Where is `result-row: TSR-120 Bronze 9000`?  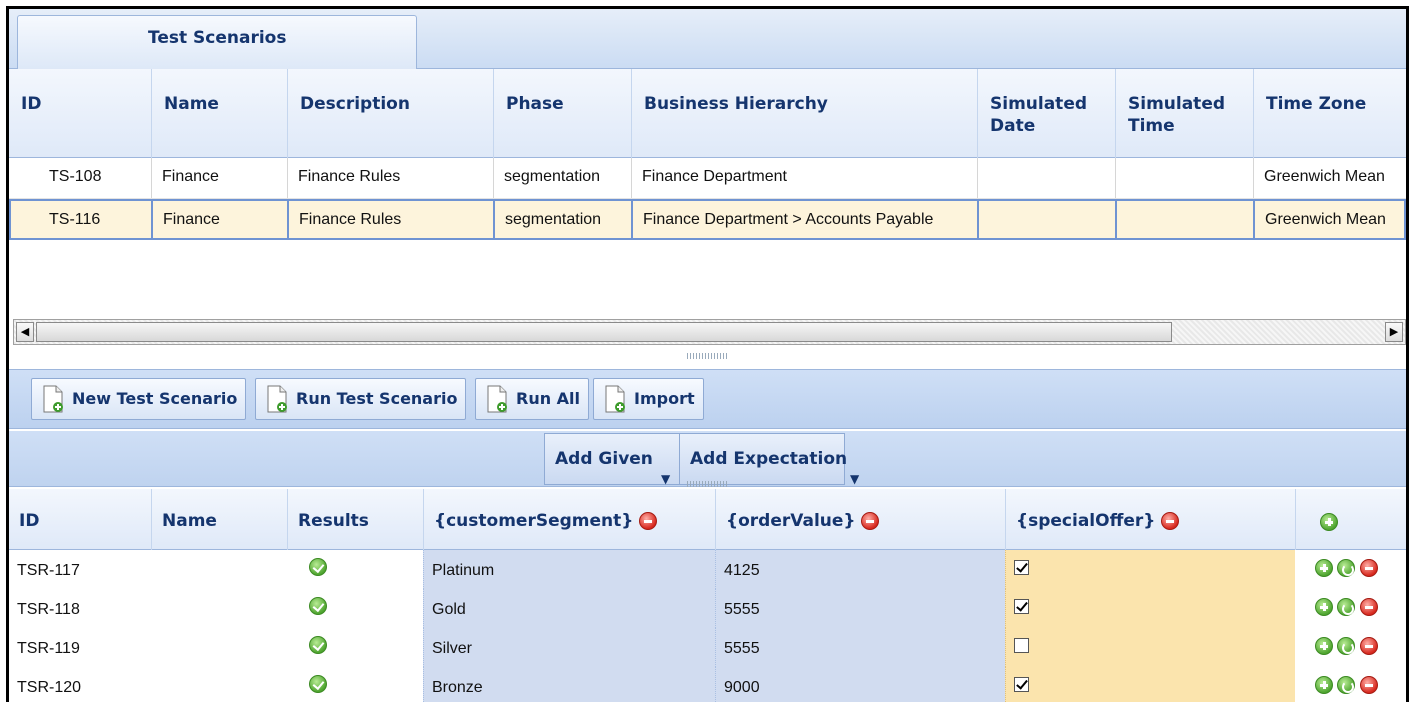
result-row: TSR-120 Bronze 9000 is located at coordinates (707, 684).